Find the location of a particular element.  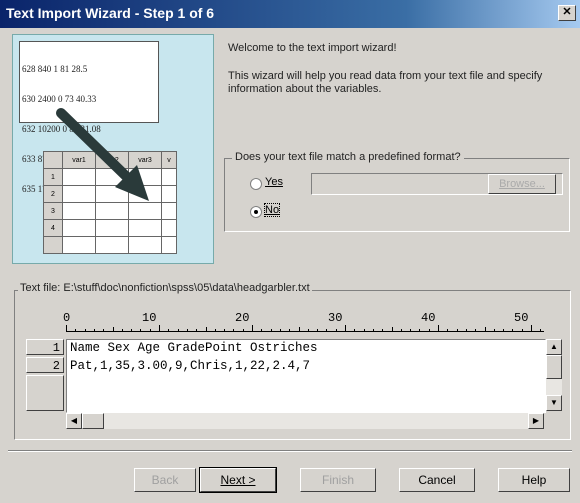

yes-radio-label: Yes is located at coordinates (274, 182).